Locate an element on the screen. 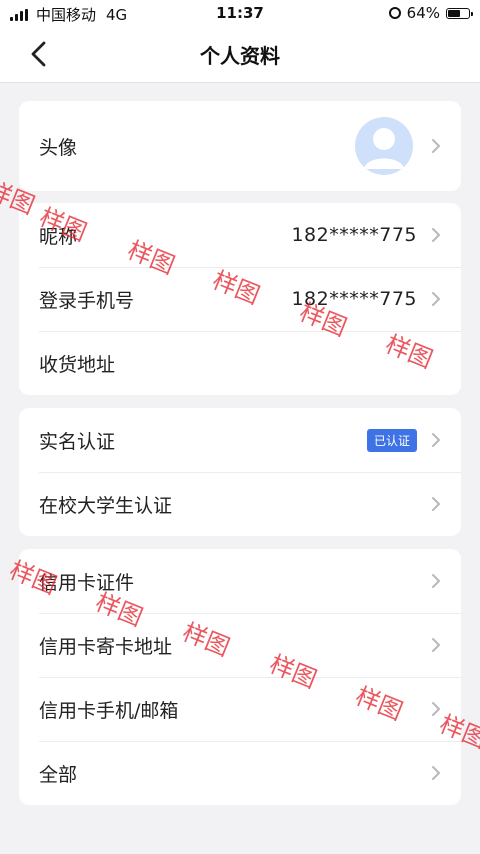 The width and height of the screenshot is (480, 854). battery-percent: 64% is located at coordinates (423, 13).